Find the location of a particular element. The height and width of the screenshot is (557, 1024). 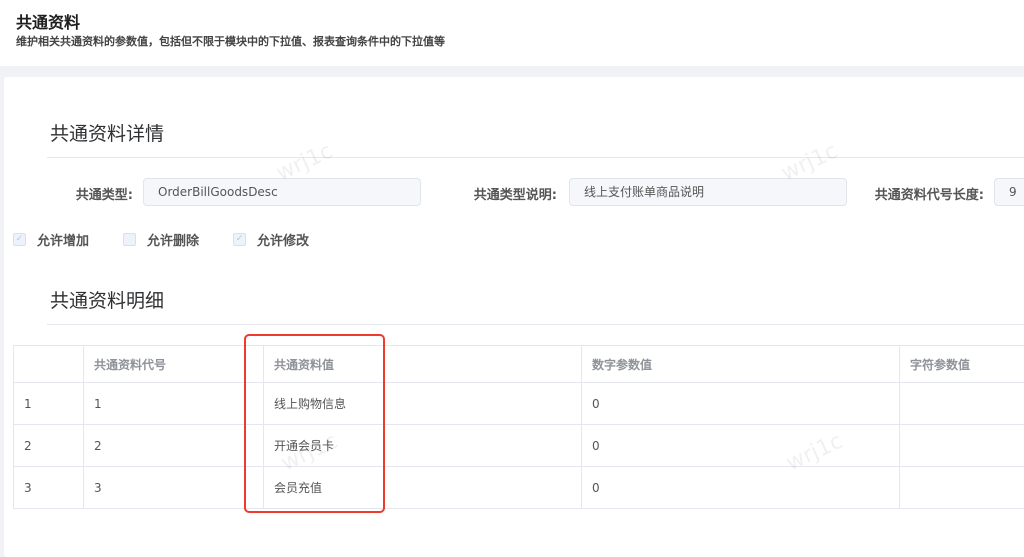

col-code: 共通资料代号 is located at coordinates (174, 364).